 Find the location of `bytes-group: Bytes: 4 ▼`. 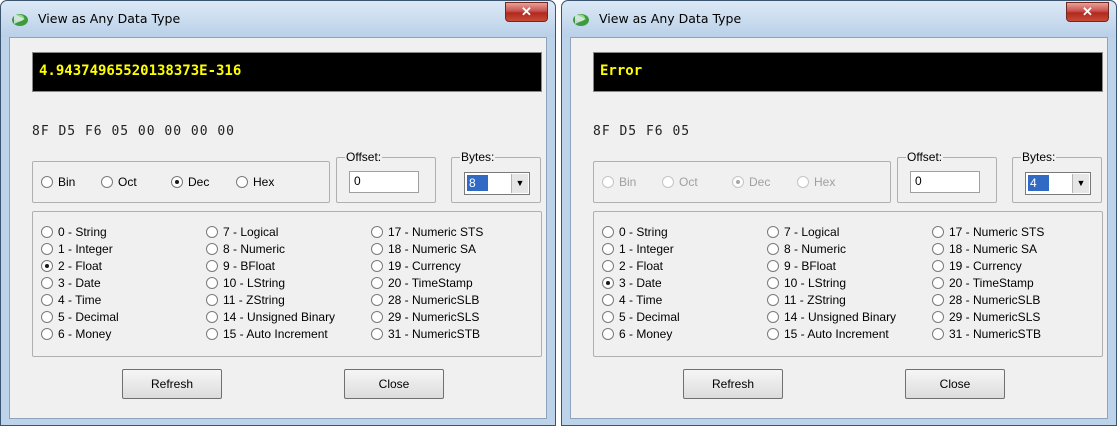

bytes-group: Bytes: 4 ▼ is located at coordinates (1057, 176).